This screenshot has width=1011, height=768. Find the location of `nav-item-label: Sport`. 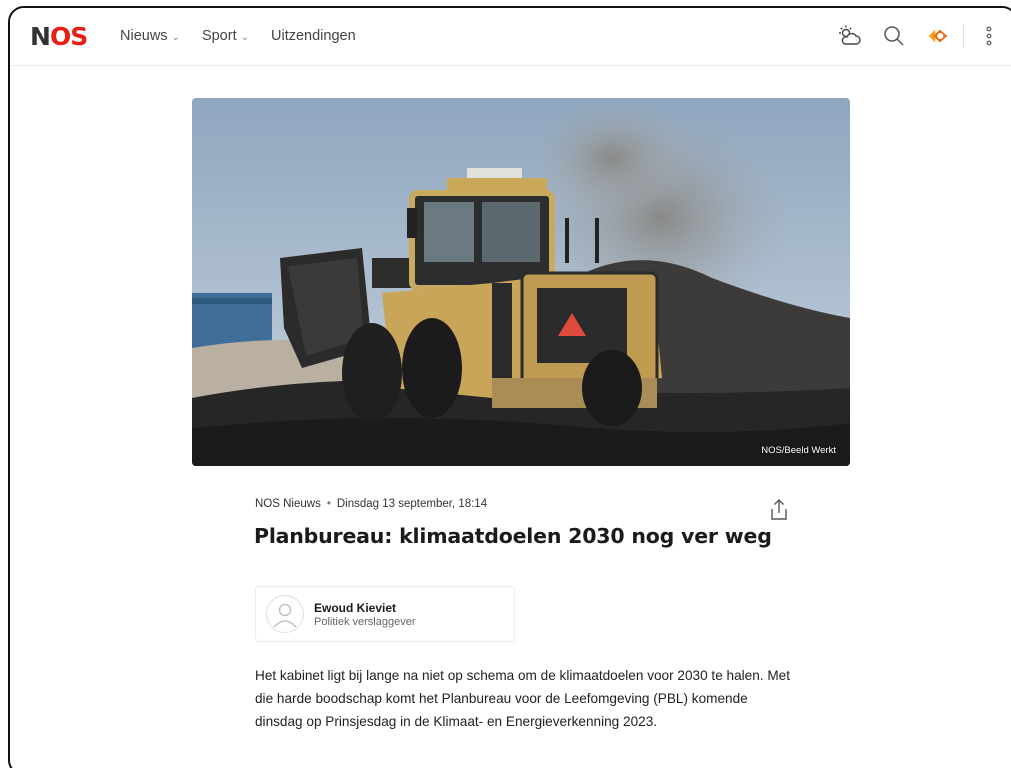

nav-item-label: Sport is located at coordinates (219, 36).